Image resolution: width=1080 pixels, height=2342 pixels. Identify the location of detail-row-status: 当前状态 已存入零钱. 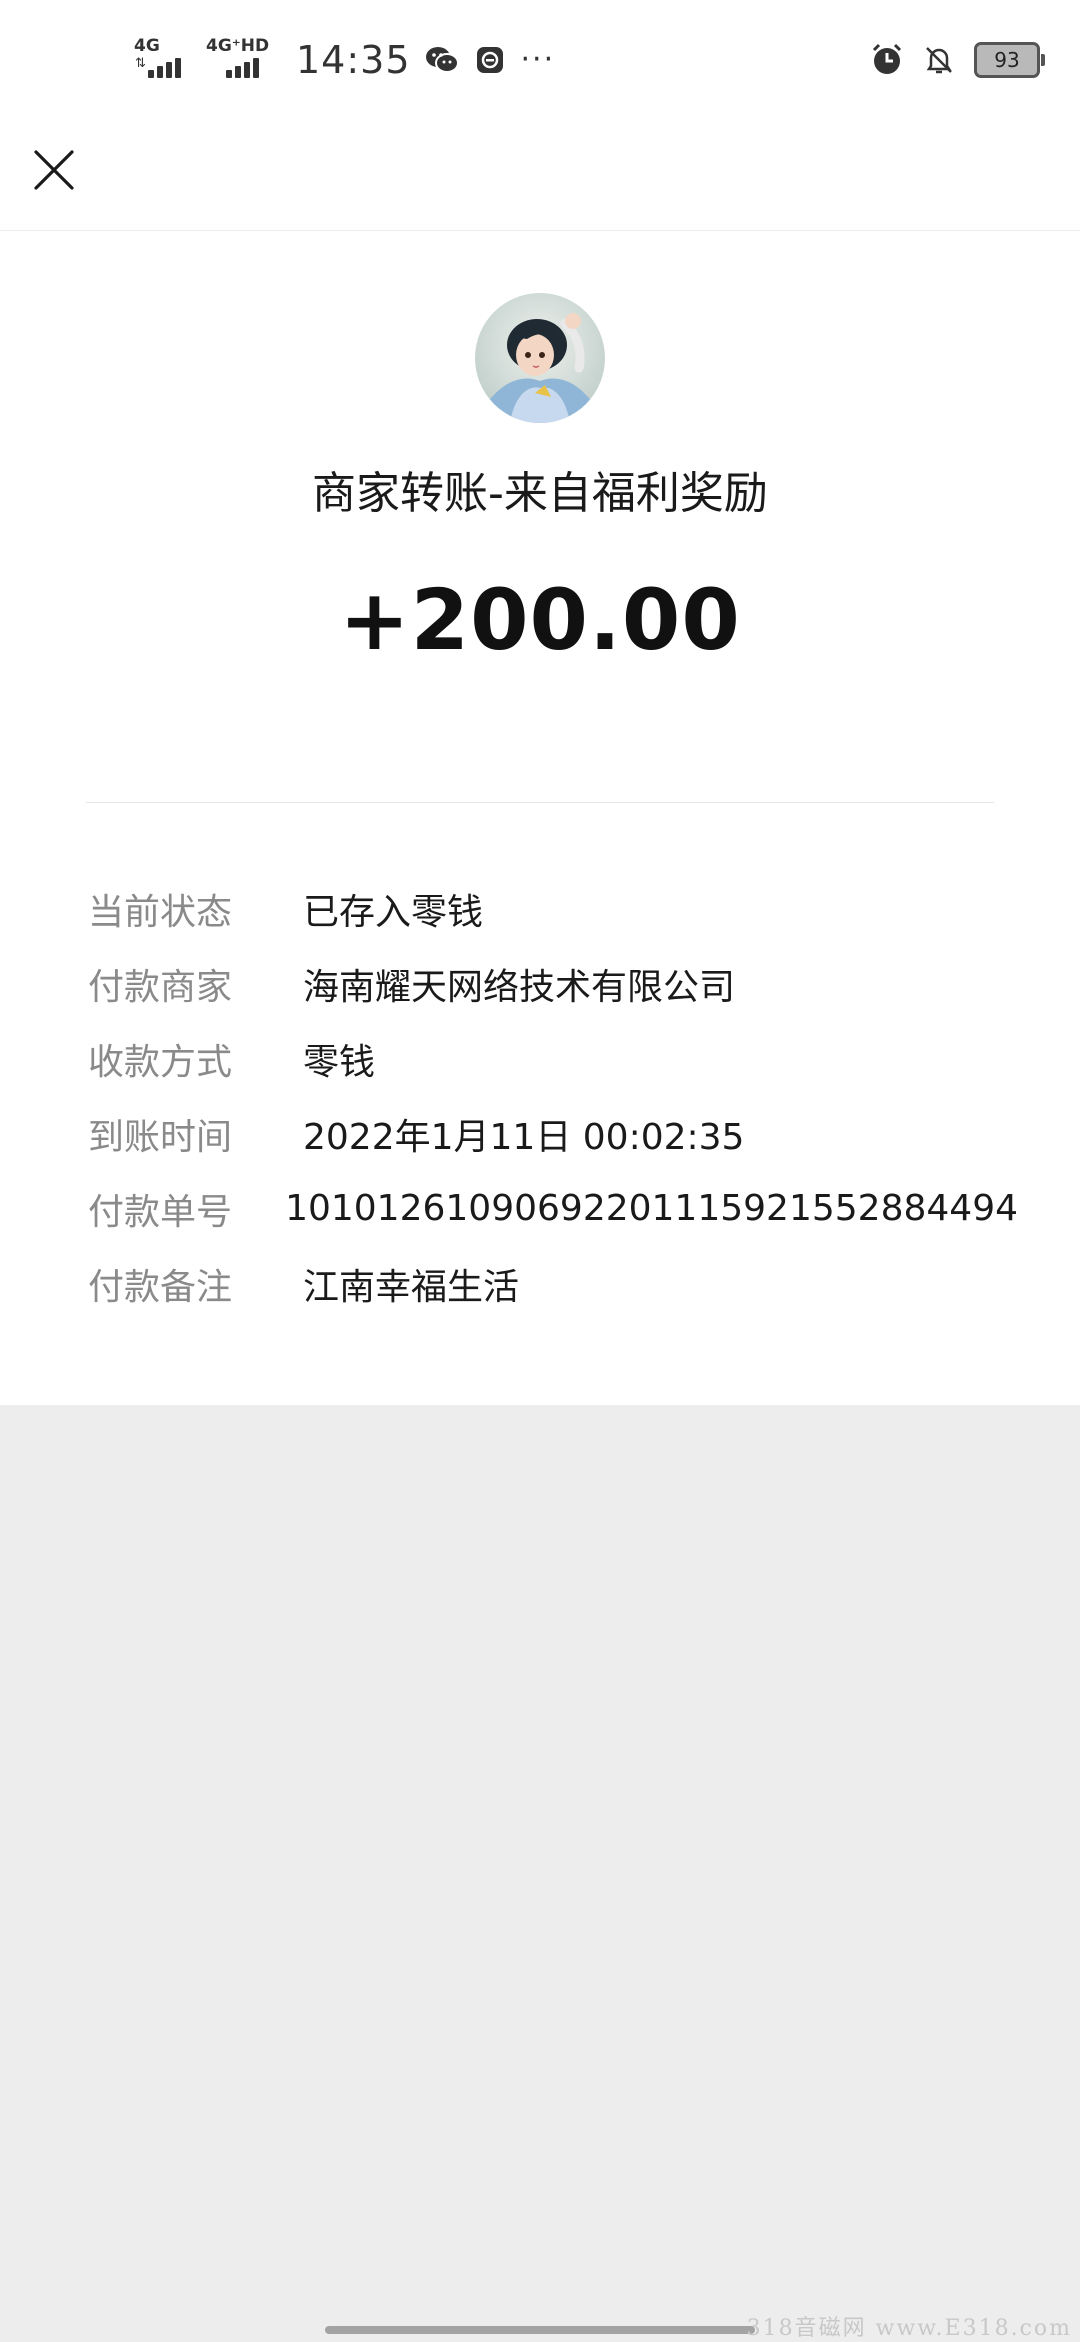
(553, 908).